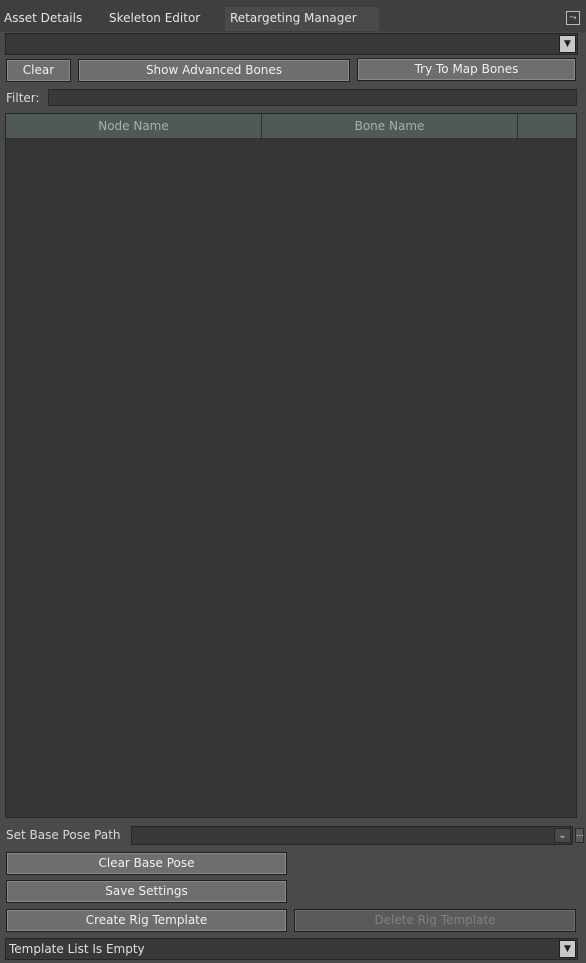  What do you see at coordinates (23, 98) in the screenshot?
I see `filter-label: Filter:` at bounding box center [23, 98].